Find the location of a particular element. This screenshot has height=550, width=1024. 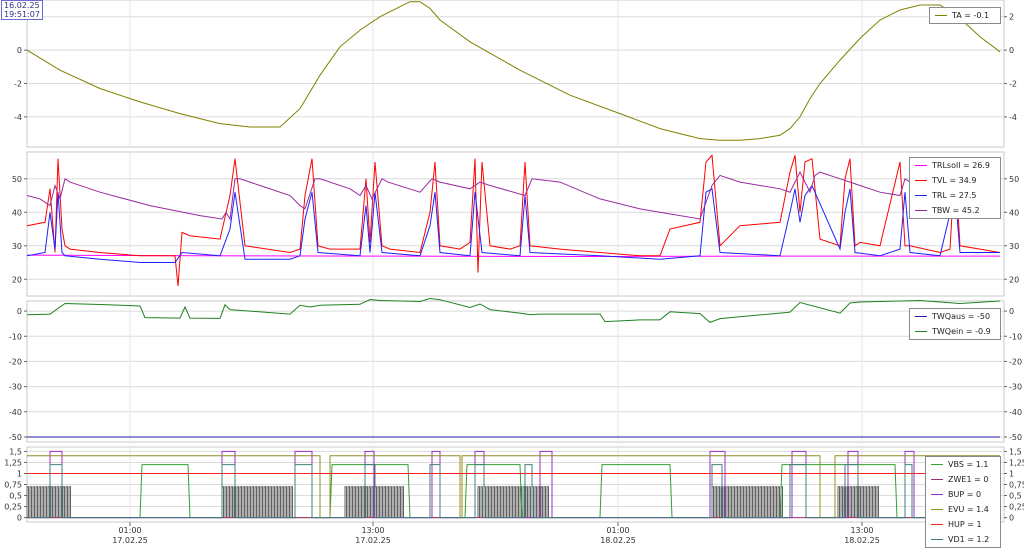

timestamp-box: 16.02.25 19:51:07 is located at coordinates (22, 10).